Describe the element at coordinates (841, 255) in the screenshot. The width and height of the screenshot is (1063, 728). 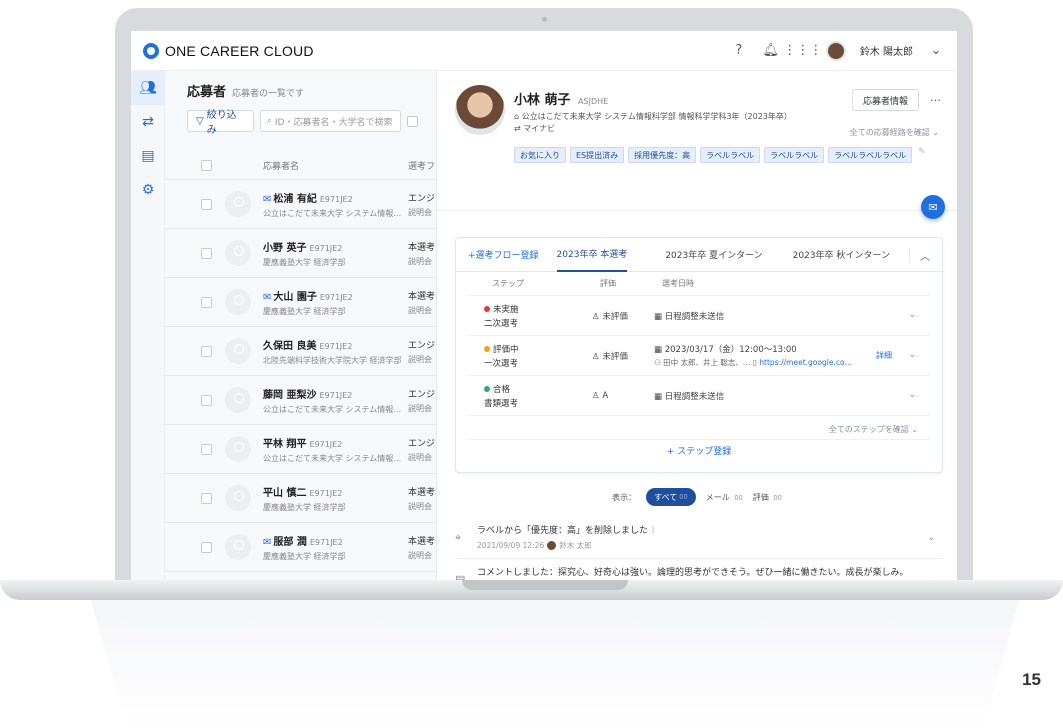
I see `tab-autumn-intern: 2023年卒 秋インターン` at that location.